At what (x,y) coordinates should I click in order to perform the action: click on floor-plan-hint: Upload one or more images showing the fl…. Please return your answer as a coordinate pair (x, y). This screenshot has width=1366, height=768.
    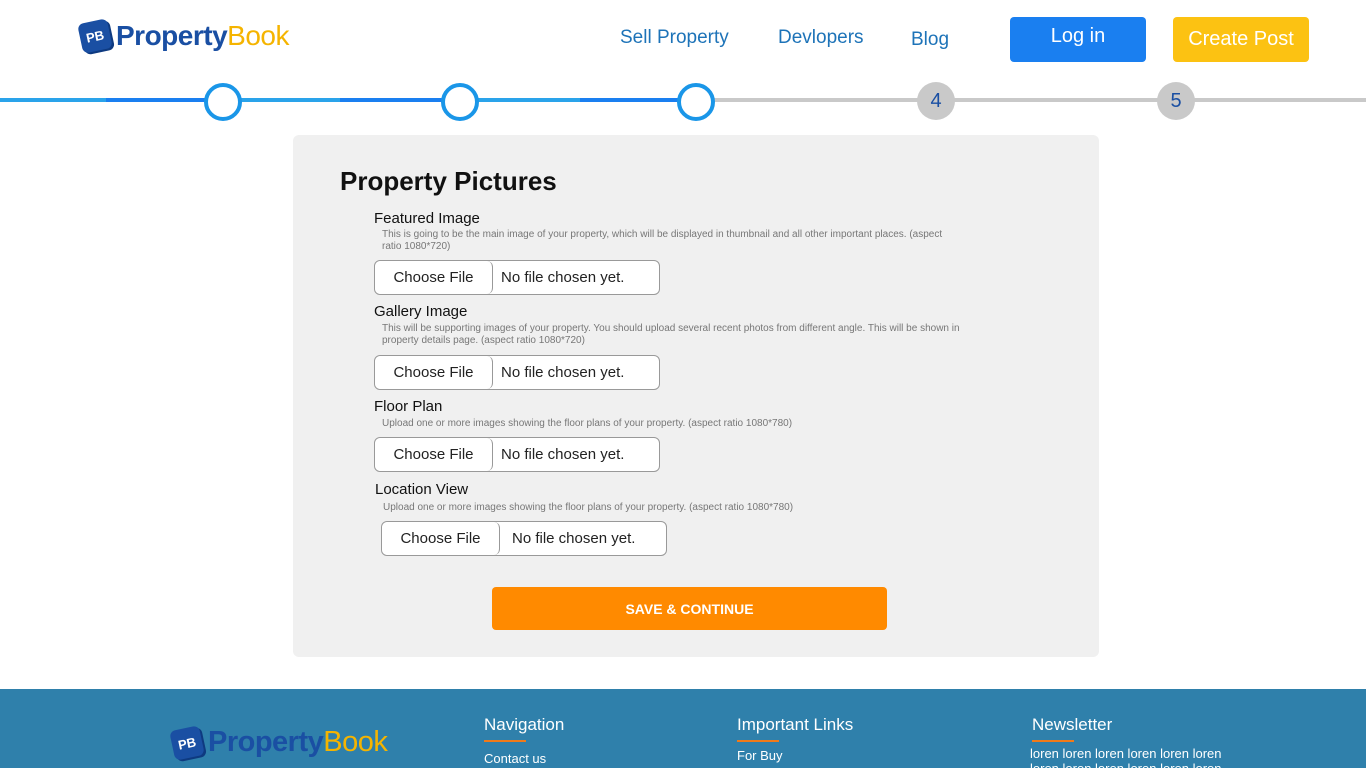
    Looking at the image, I should click on (587, 423).